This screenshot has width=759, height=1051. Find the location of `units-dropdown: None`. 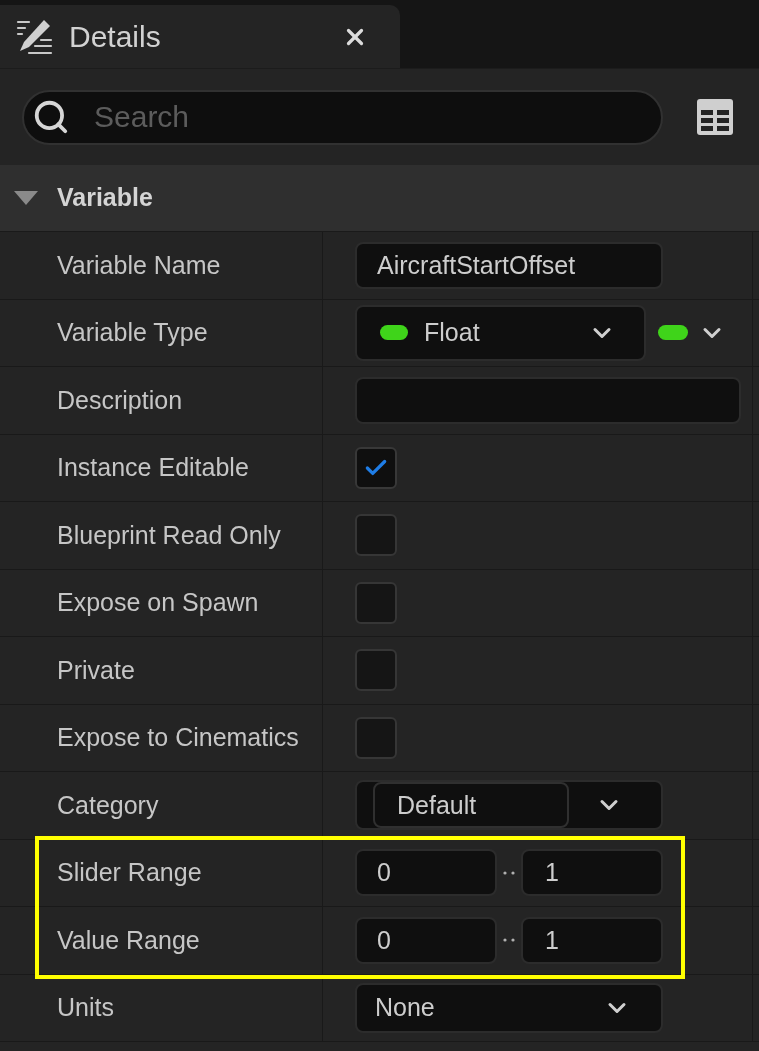

units-dropdown: None is located at coordinates (509, 1007).